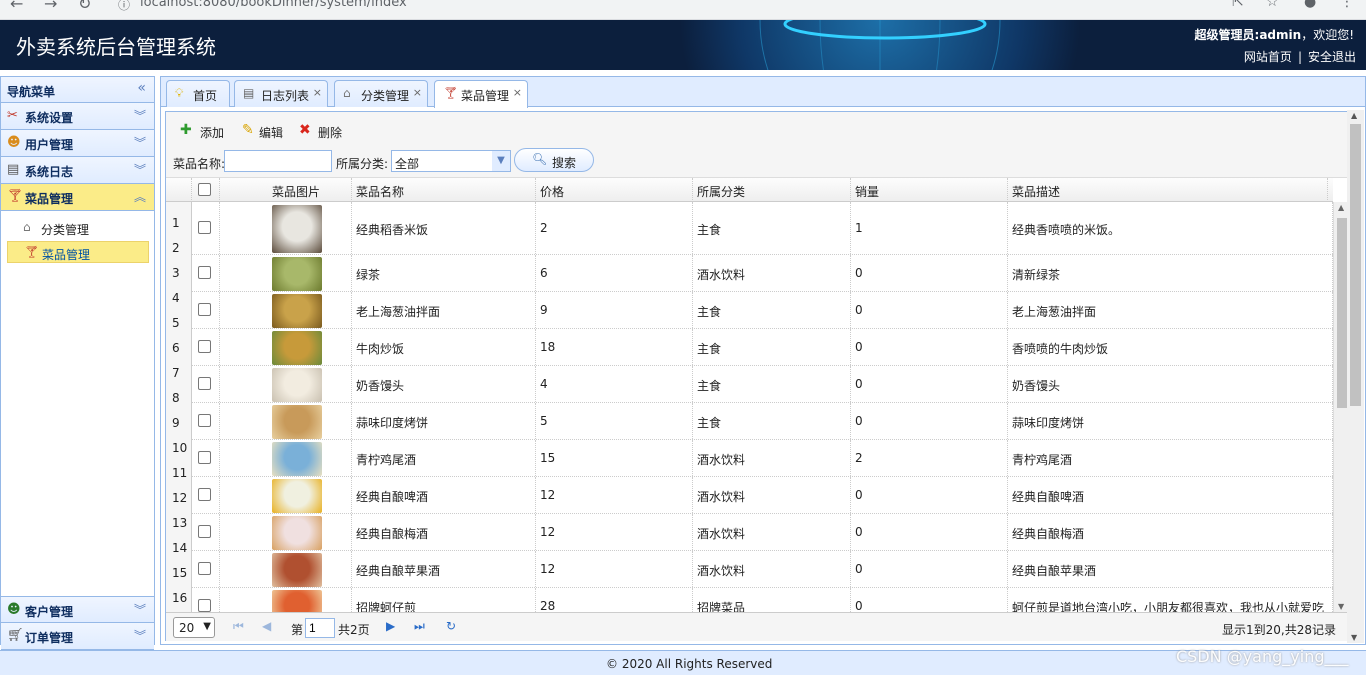 This screenshot has height=675, width=1366. I want to click on forward-icon: →, so click(50, 6).